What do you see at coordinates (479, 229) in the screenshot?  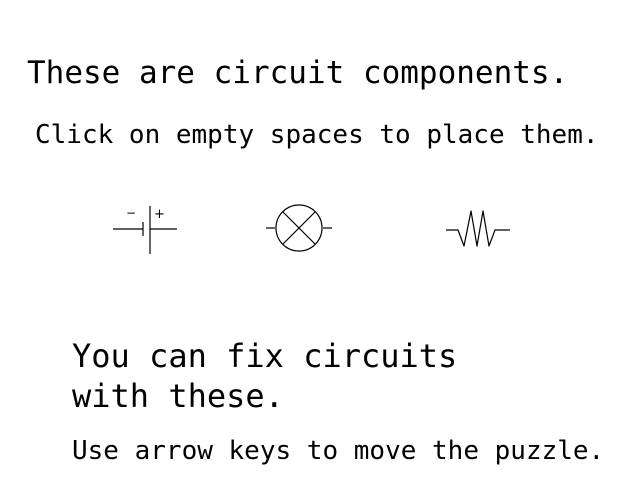 I see `resistor-icon` at bounding box center [479, 229].